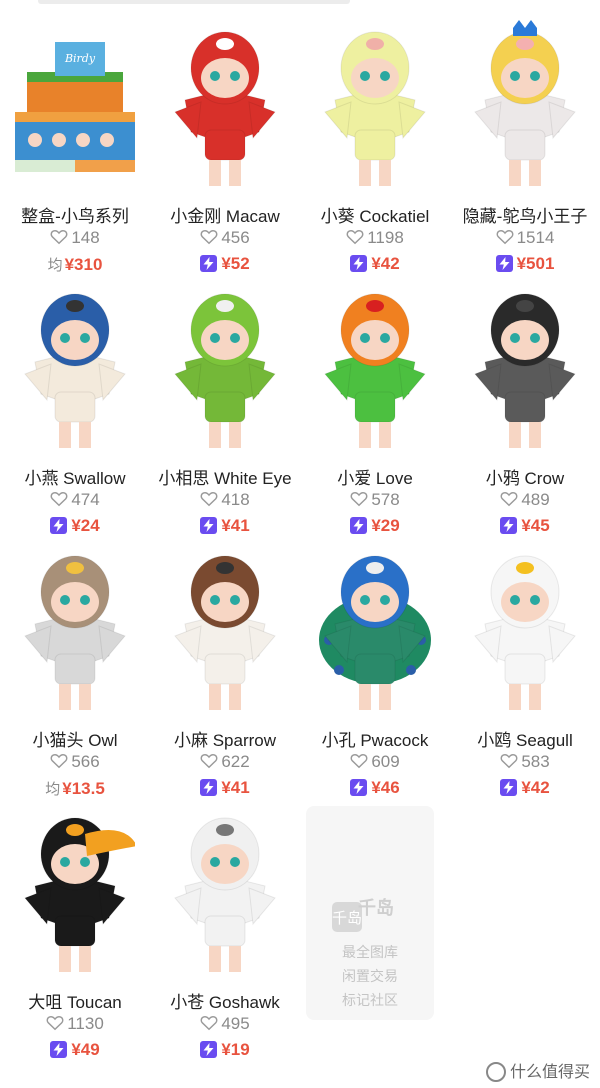 The width and height of the screenshot is (600, 1088). I want to click on like-count-row: 578, so click(375, 500).